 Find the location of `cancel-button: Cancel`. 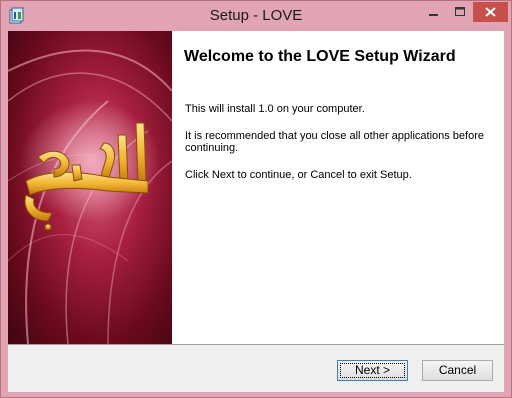

cancel-button: Cancel is located at coordinates (457, 370).